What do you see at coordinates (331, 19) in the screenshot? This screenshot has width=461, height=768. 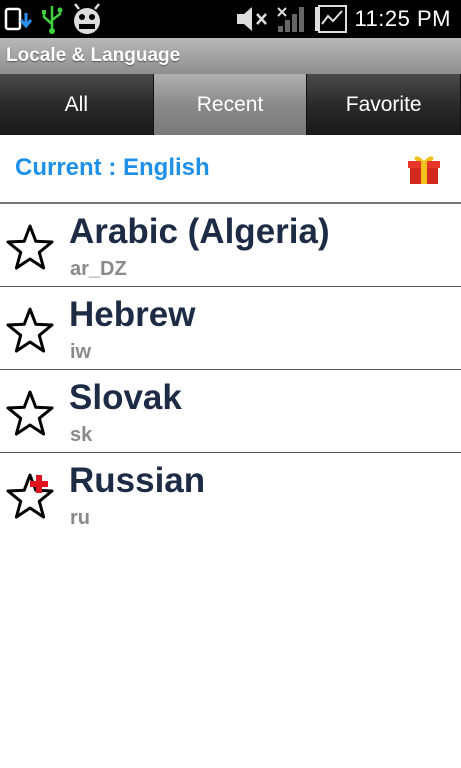 I see `battery-icon` at bounding box center [331, 19].